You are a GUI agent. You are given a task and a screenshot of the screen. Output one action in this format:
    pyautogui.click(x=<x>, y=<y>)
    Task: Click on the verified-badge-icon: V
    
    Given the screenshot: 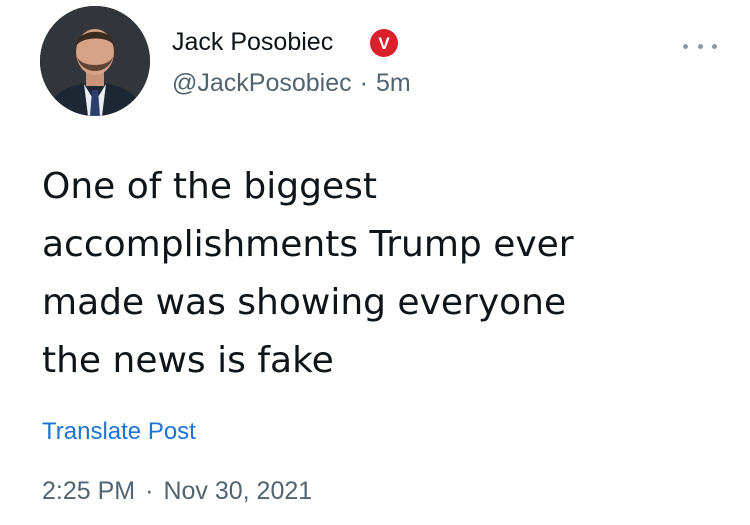 What is the action you would take?
    pyautogui.click(x=384, y=43)
    